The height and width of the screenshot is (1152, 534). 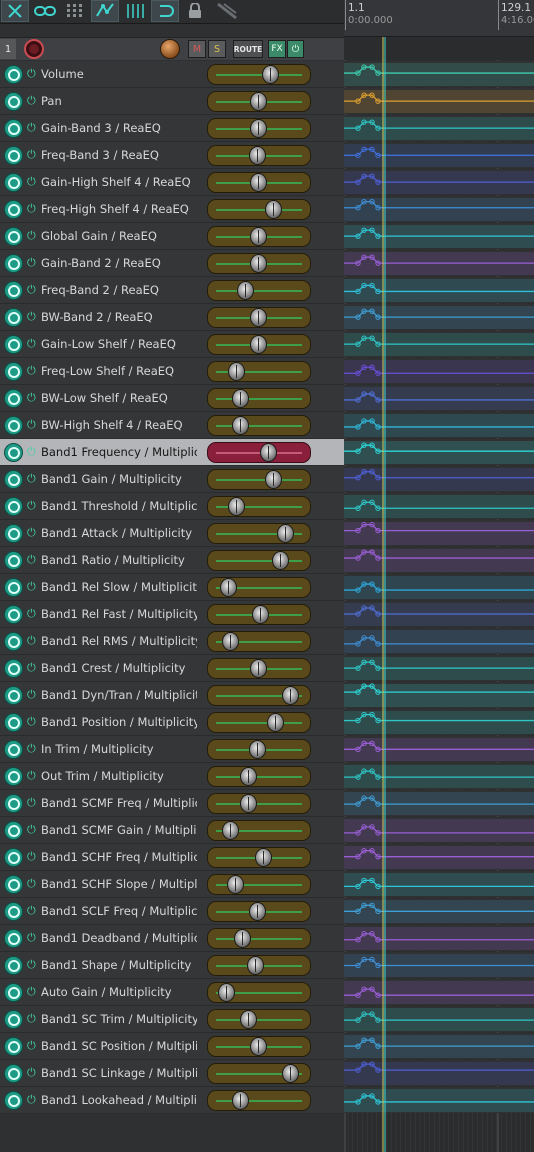 I want to click on envelope-lane: ⏻ Out Trim / Multiplicity, so click(x=172, y=776).